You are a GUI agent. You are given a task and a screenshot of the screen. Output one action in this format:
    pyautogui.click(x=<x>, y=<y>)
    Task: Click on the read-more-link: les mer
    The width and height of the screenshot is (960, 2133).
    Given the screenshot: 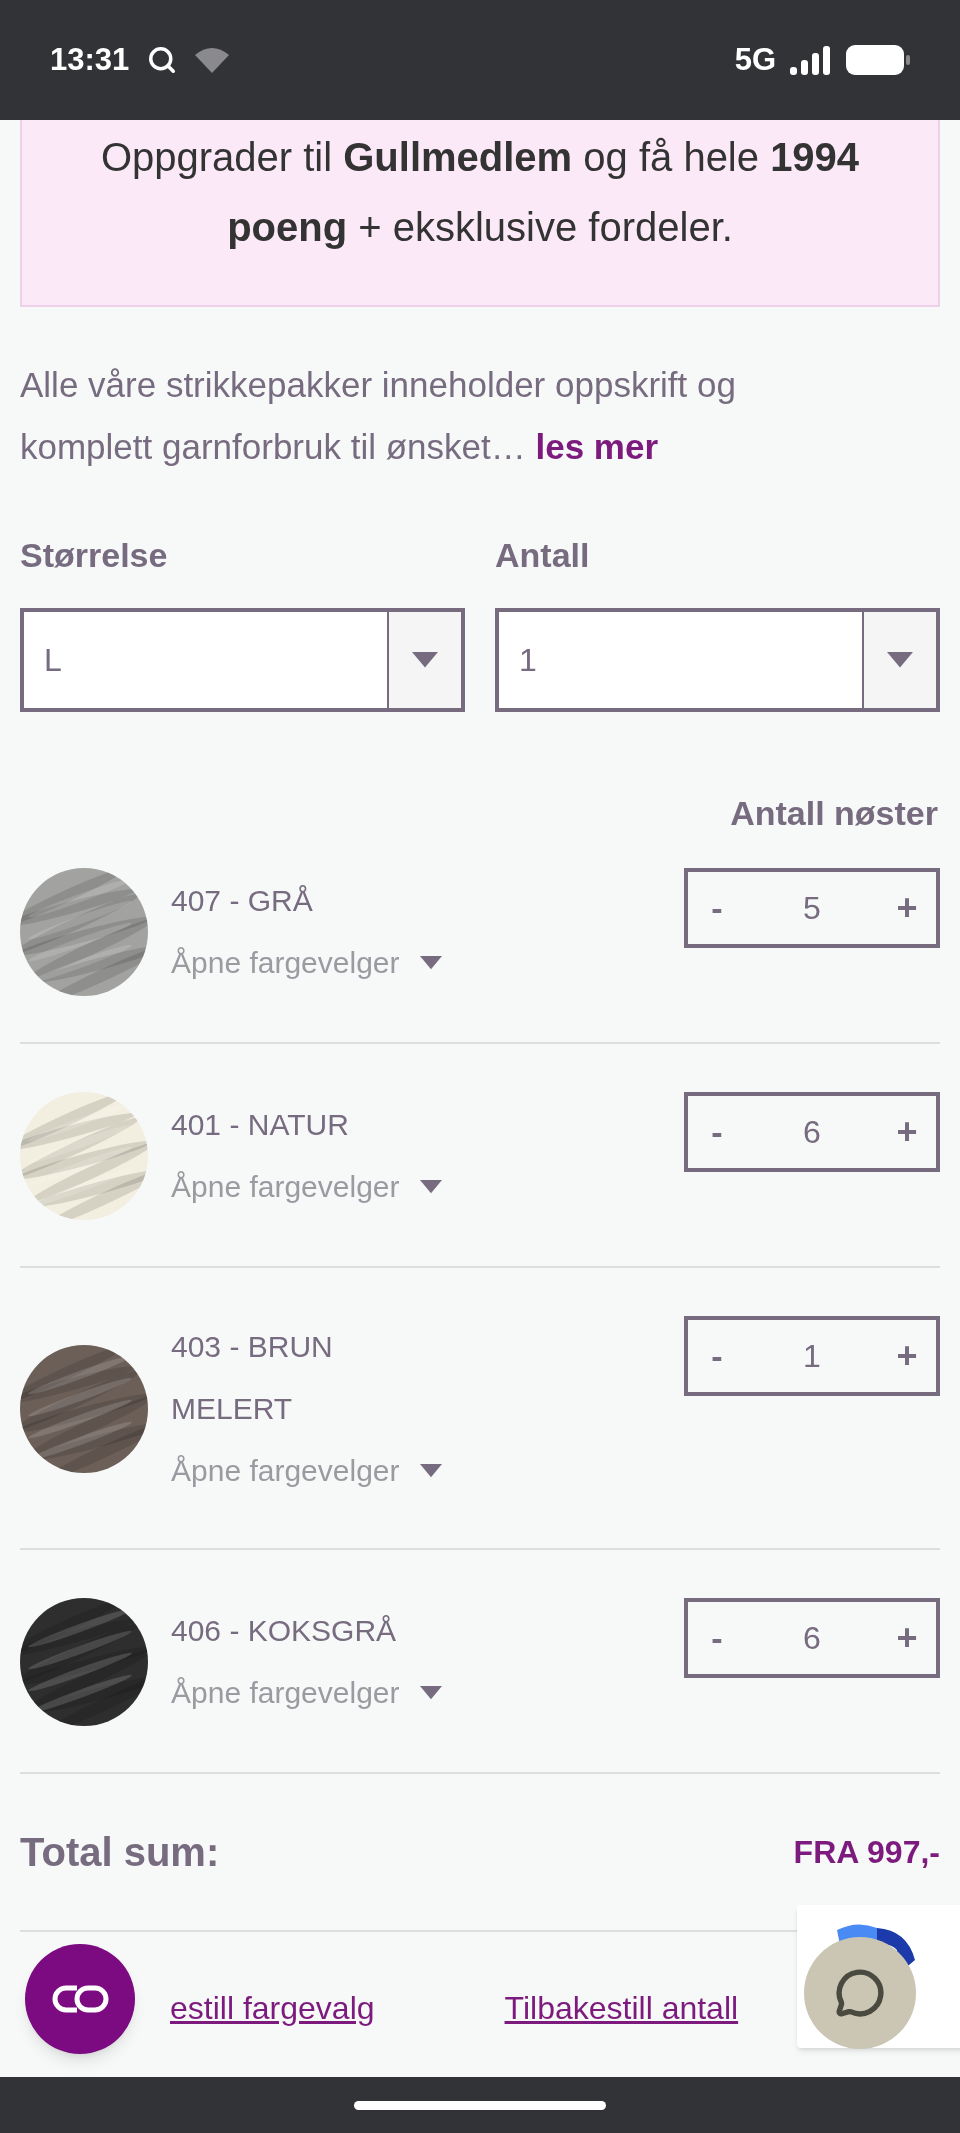 What is the action you would take?
    pyautogui.click(x=597, y=446)
    